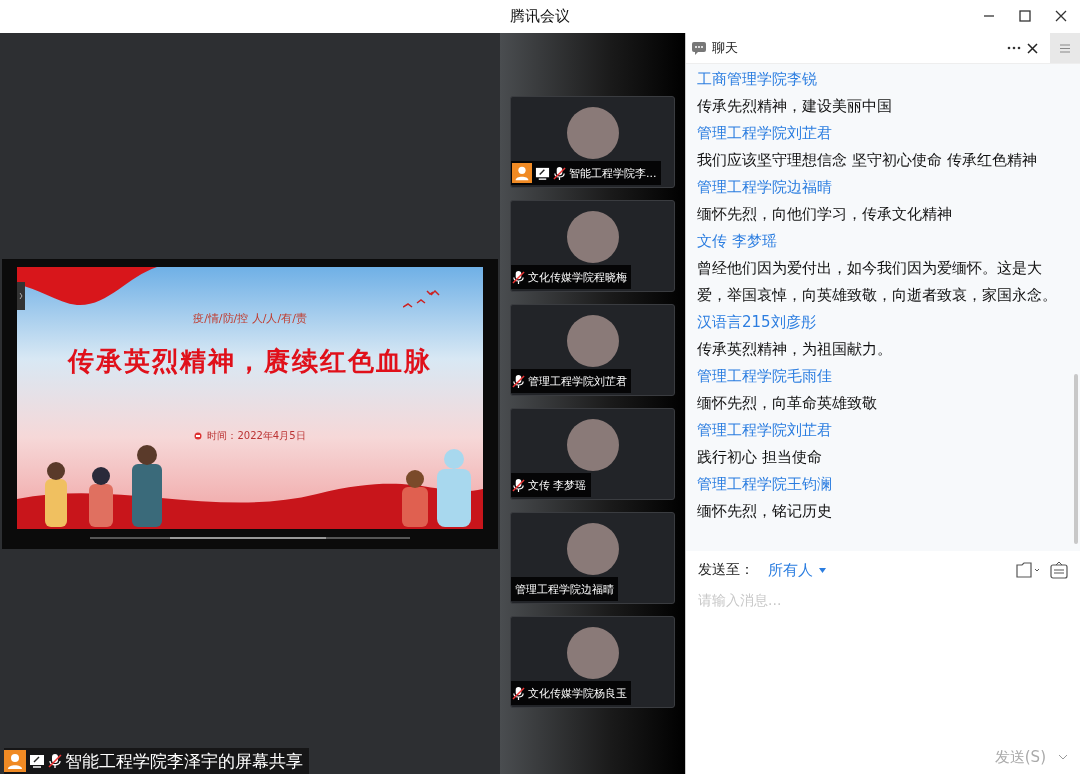 This screenshot has height=774, width=1080. What do you see at coordinates (726, 570) in the screenshot?
I see `send-to-label: 发送至：` at bounding box center [726, 570].